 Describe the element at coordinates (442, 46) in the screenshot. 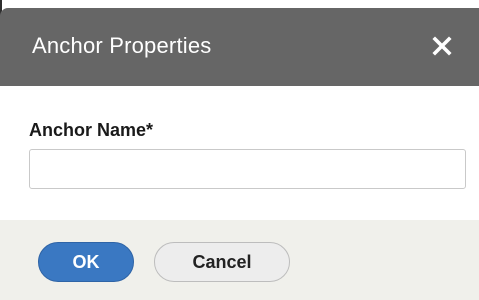

I see `close-icon` at that location.